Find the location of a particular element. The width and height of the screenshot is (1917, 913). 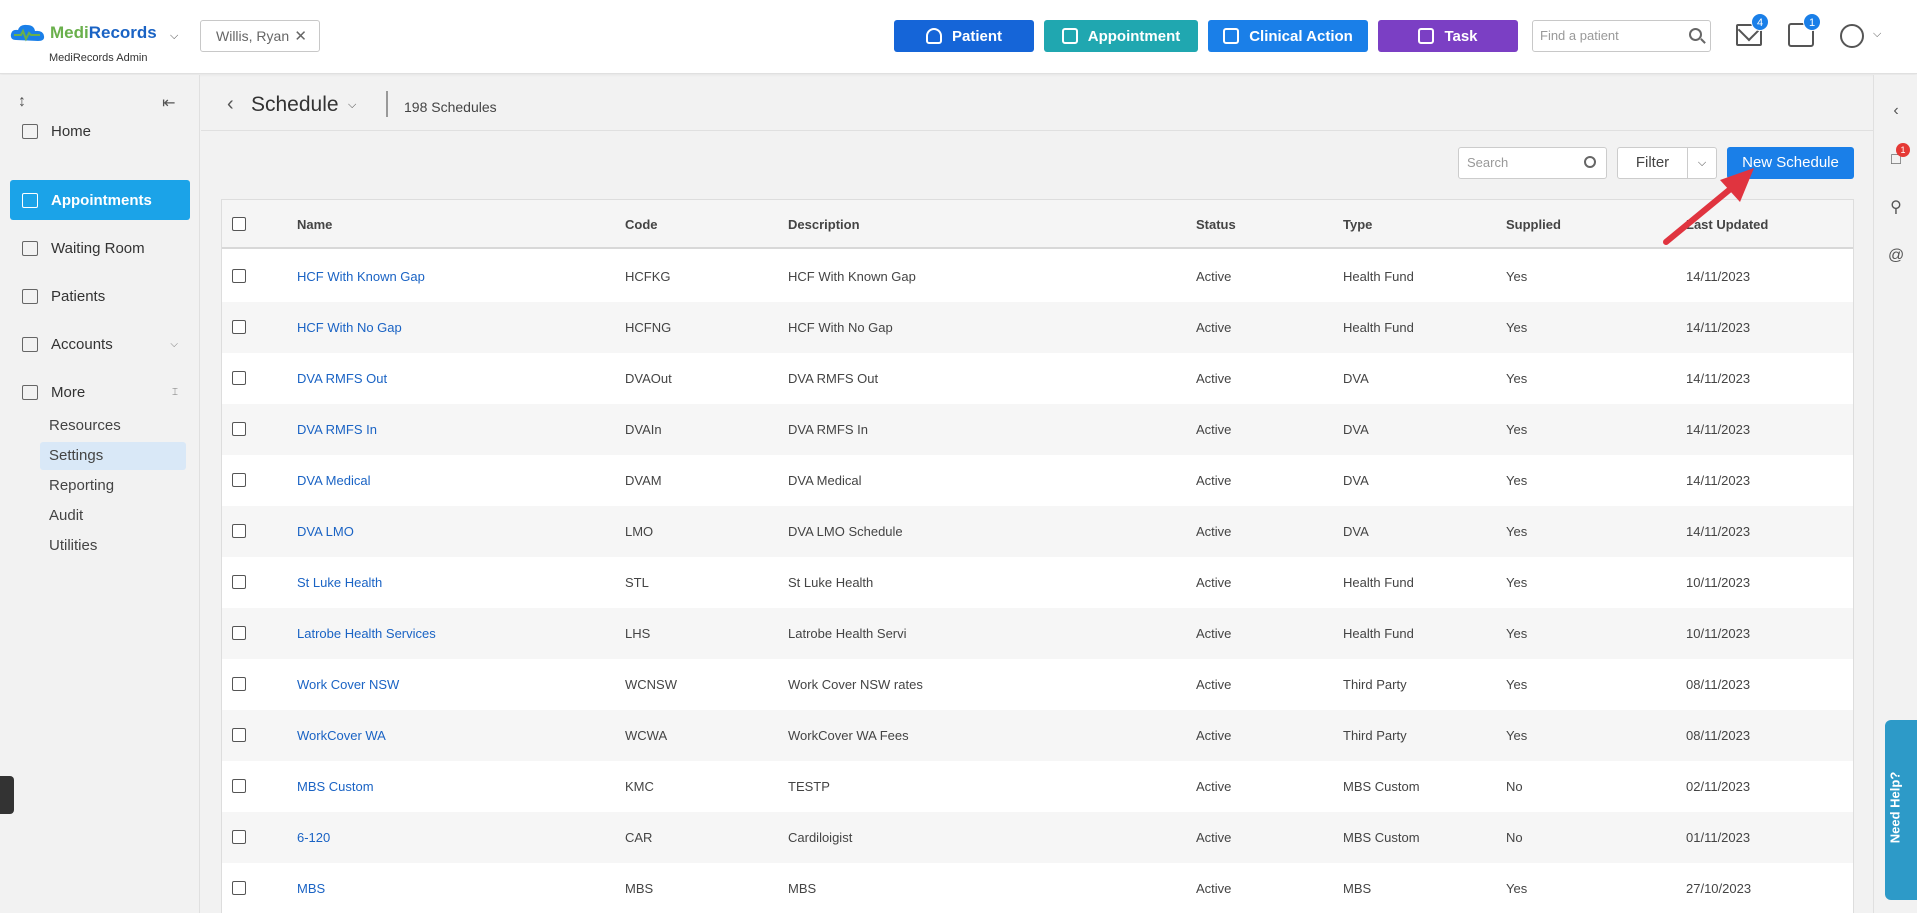

nav-more: More ⌶ is located at coordinates (100, 392).